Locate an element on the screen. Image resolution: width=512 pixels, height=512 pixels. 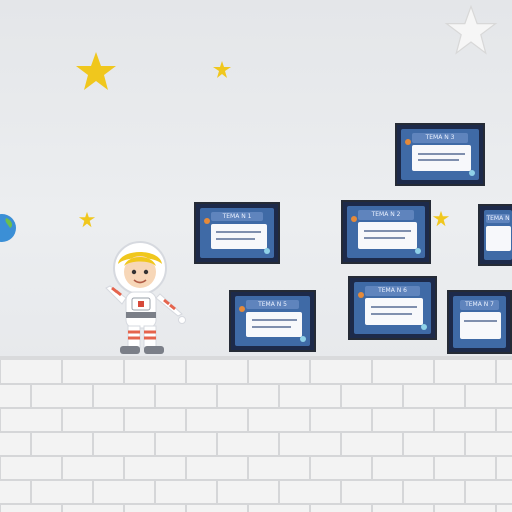
poster-7: TEMA N 7 is located at coordinates (479, 322).